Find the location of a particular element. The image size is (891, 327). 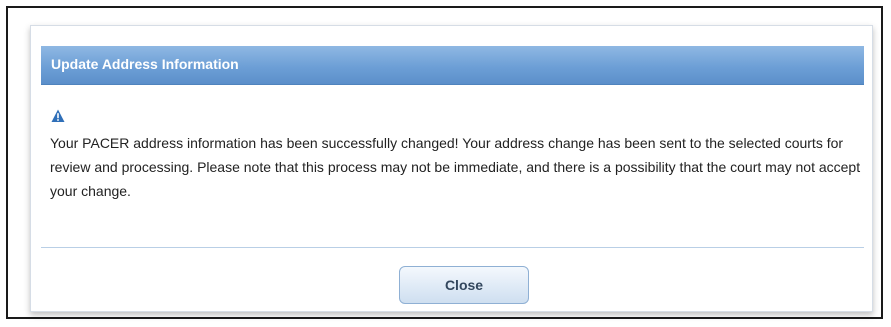

dialog-divider is located at coordinates (452, 247).